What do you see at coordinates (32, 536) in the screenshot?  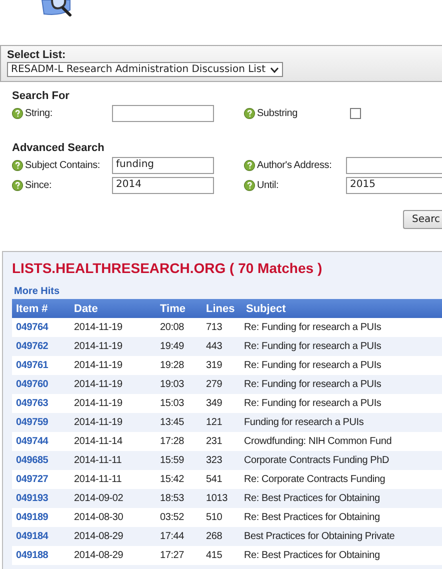 I see `item-link: 049184` at bounding box center [32, 536].